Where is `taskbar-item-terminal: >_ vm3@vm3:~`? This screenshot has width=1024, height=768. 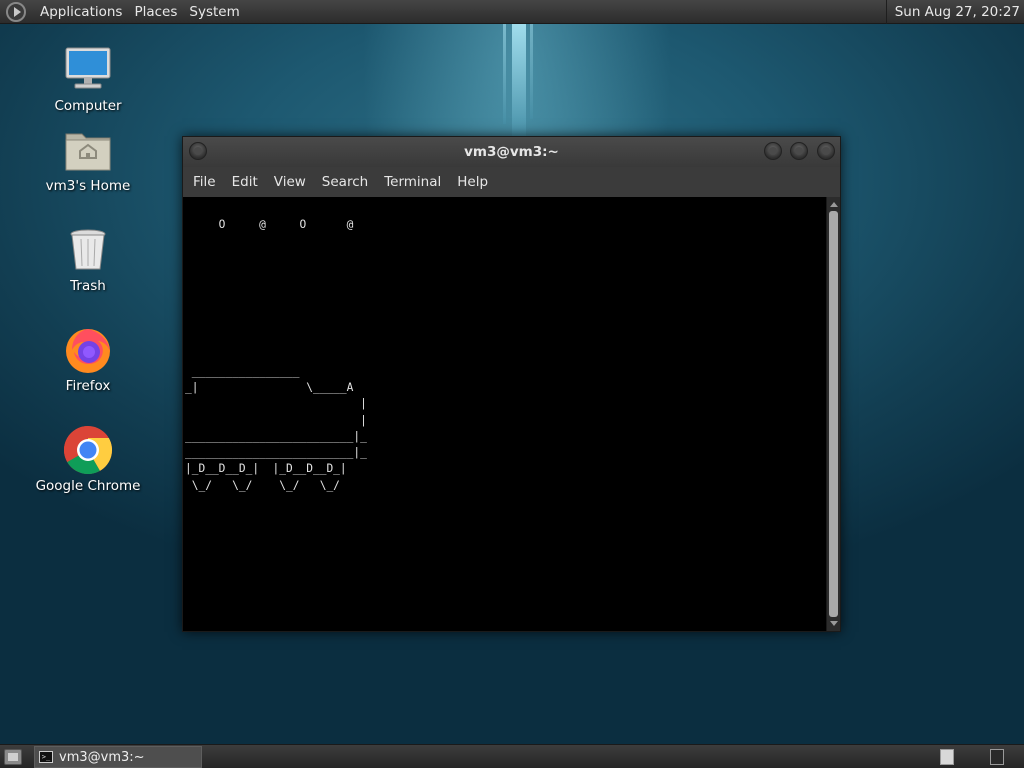 taskbar-item-terminal: >_ vm3@vm3:~ is located at coordinates (118, 757).